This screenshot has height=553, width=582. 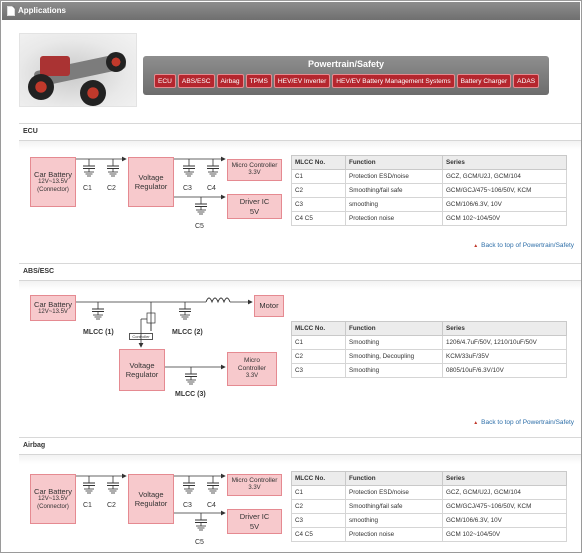 I want to click on ecu-cap-c3-label: C3, so click(x=187, y=188).